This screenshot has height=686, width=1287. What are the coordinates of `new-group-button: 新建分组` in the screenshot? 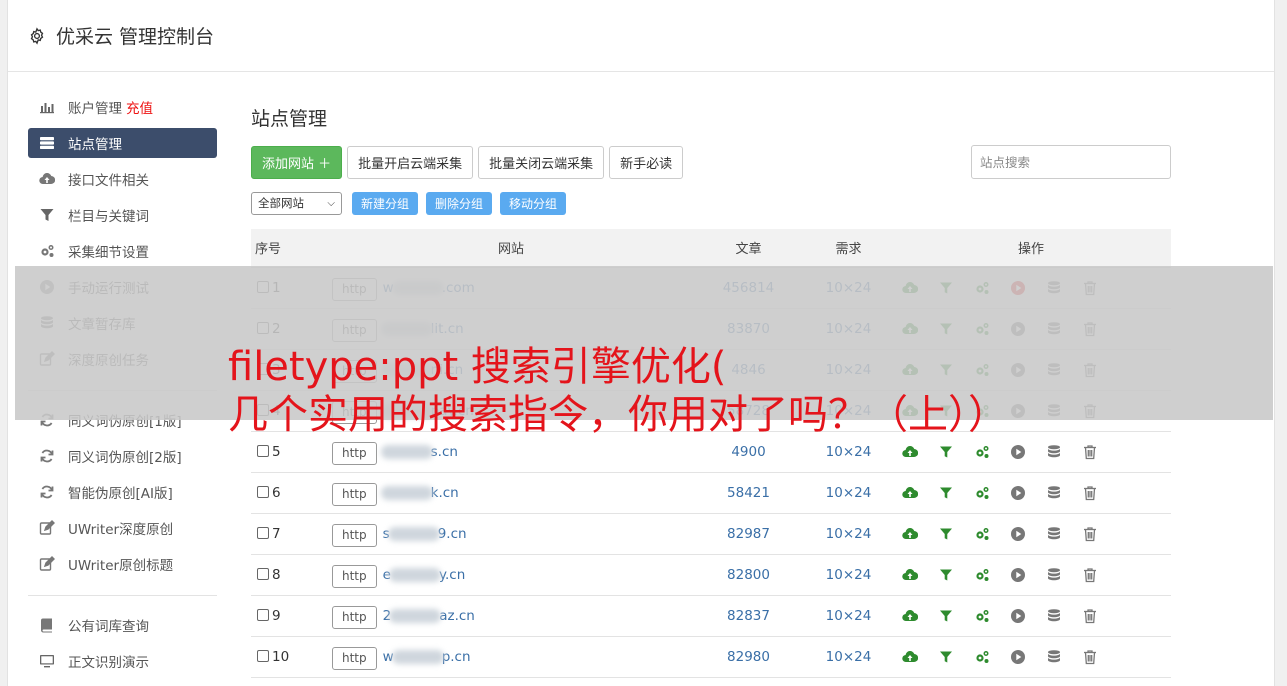 It's located at (385, 203).